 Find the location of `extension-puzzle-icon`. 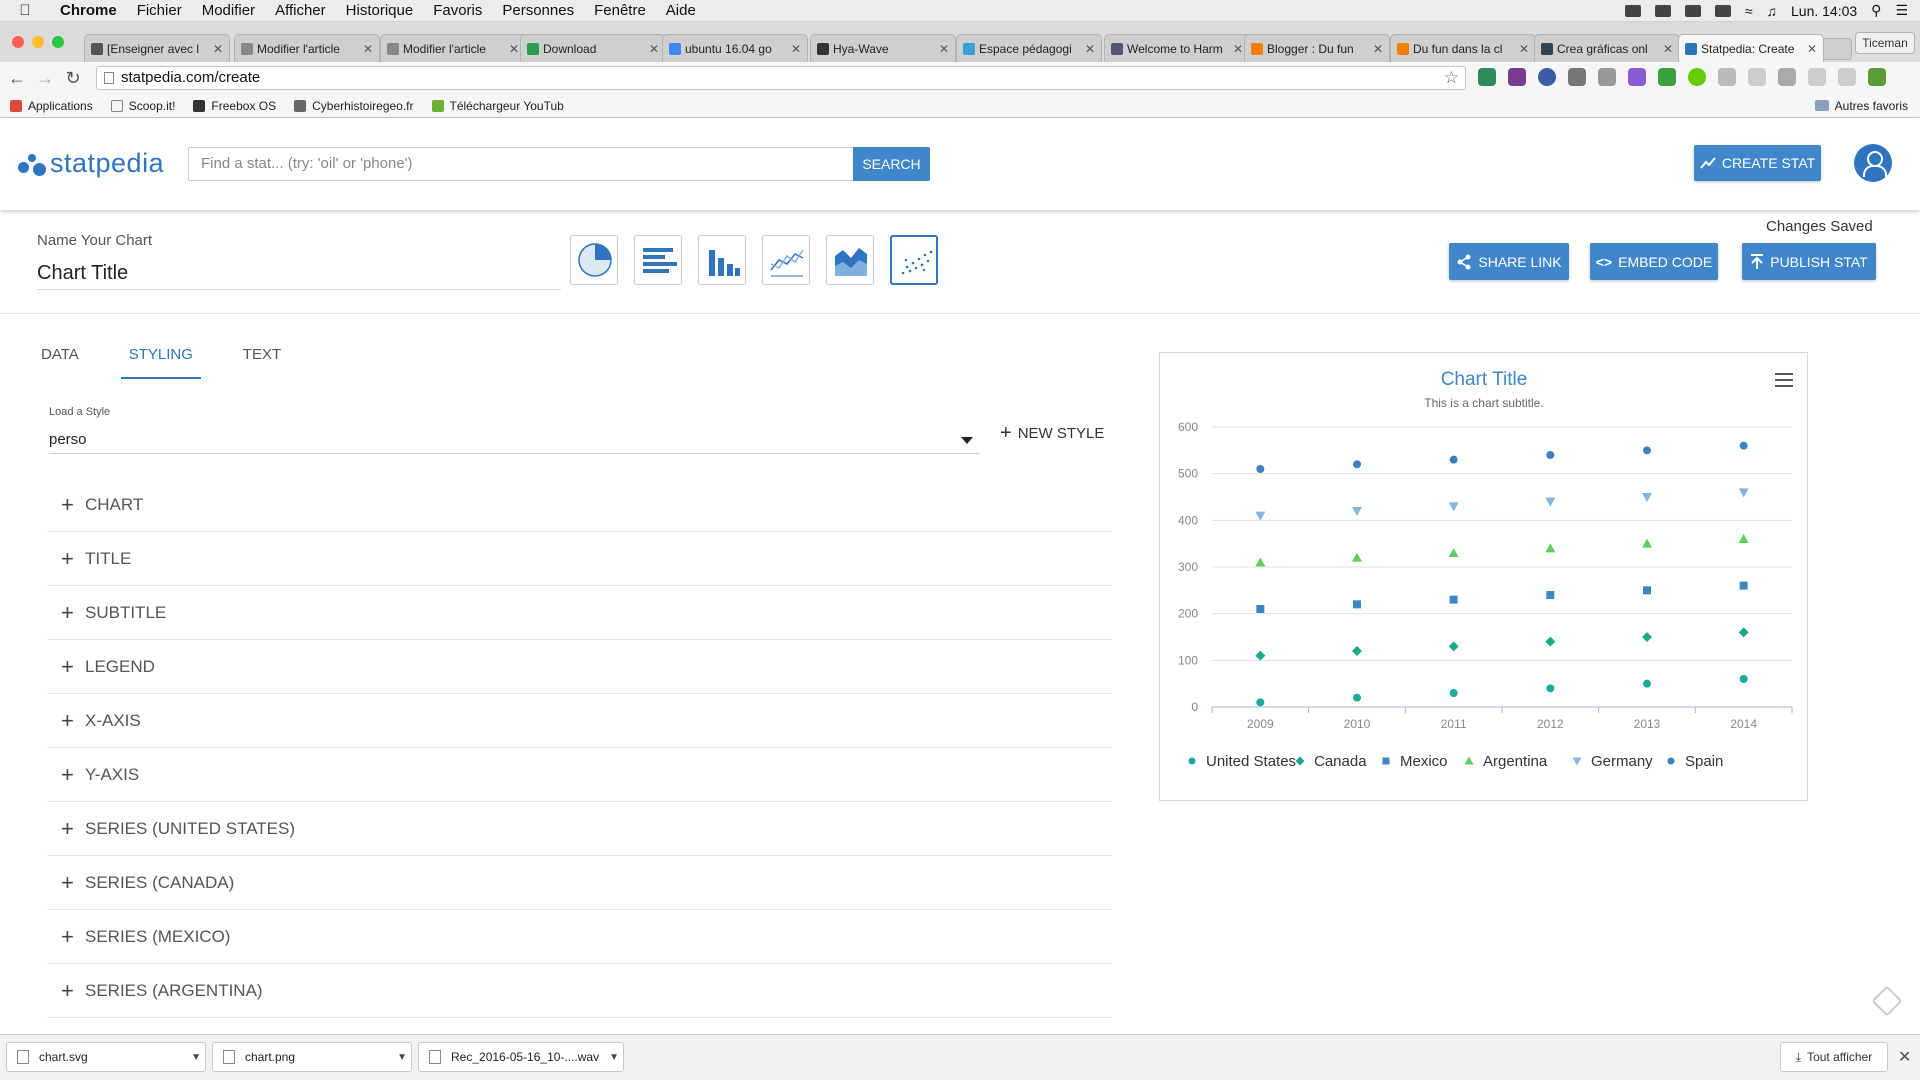

extension-puzzle-icon is located at coordinates (1577, 77).